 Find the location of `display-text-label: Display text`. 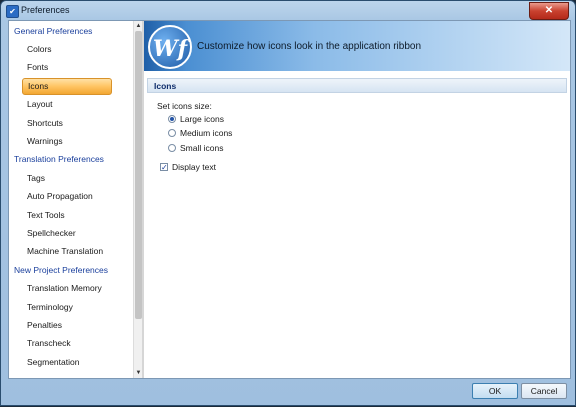

display-text-label: Display text is located at coordinates (194, 167).